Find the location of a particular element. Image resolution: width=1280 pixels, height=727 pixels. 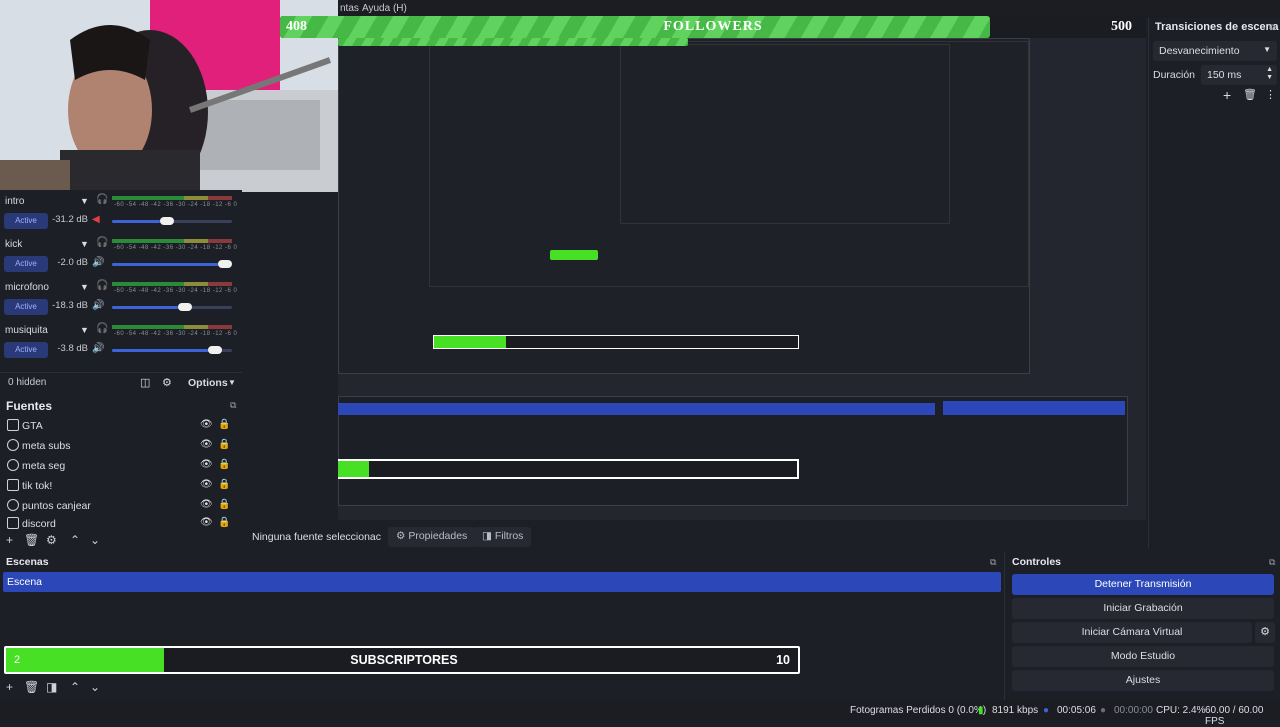

source-label: meta seg is located at coordinates (44, 466).